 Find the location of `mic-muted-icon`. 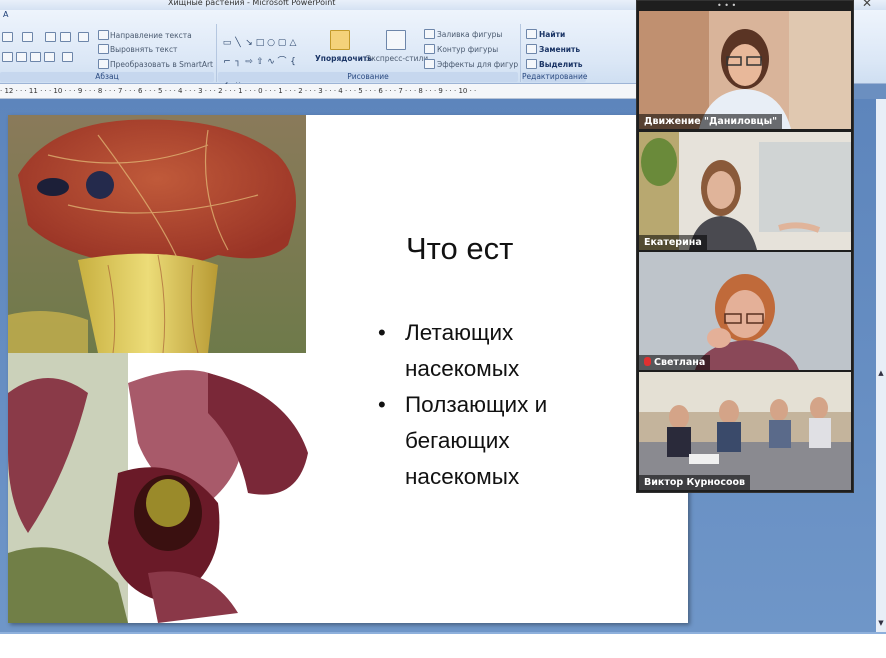

mic-muted-icon is located at coordinates (647, 361).